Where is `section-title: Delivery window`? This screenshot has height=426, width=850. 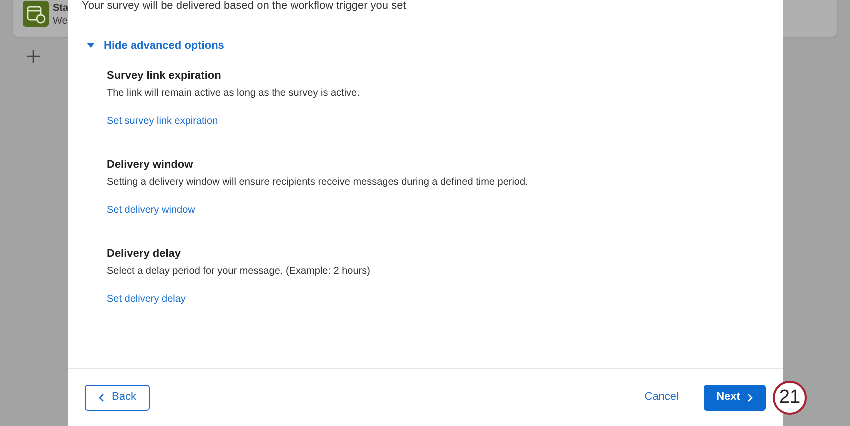
section-title: Delivery window is located at coordinates (150, 165).